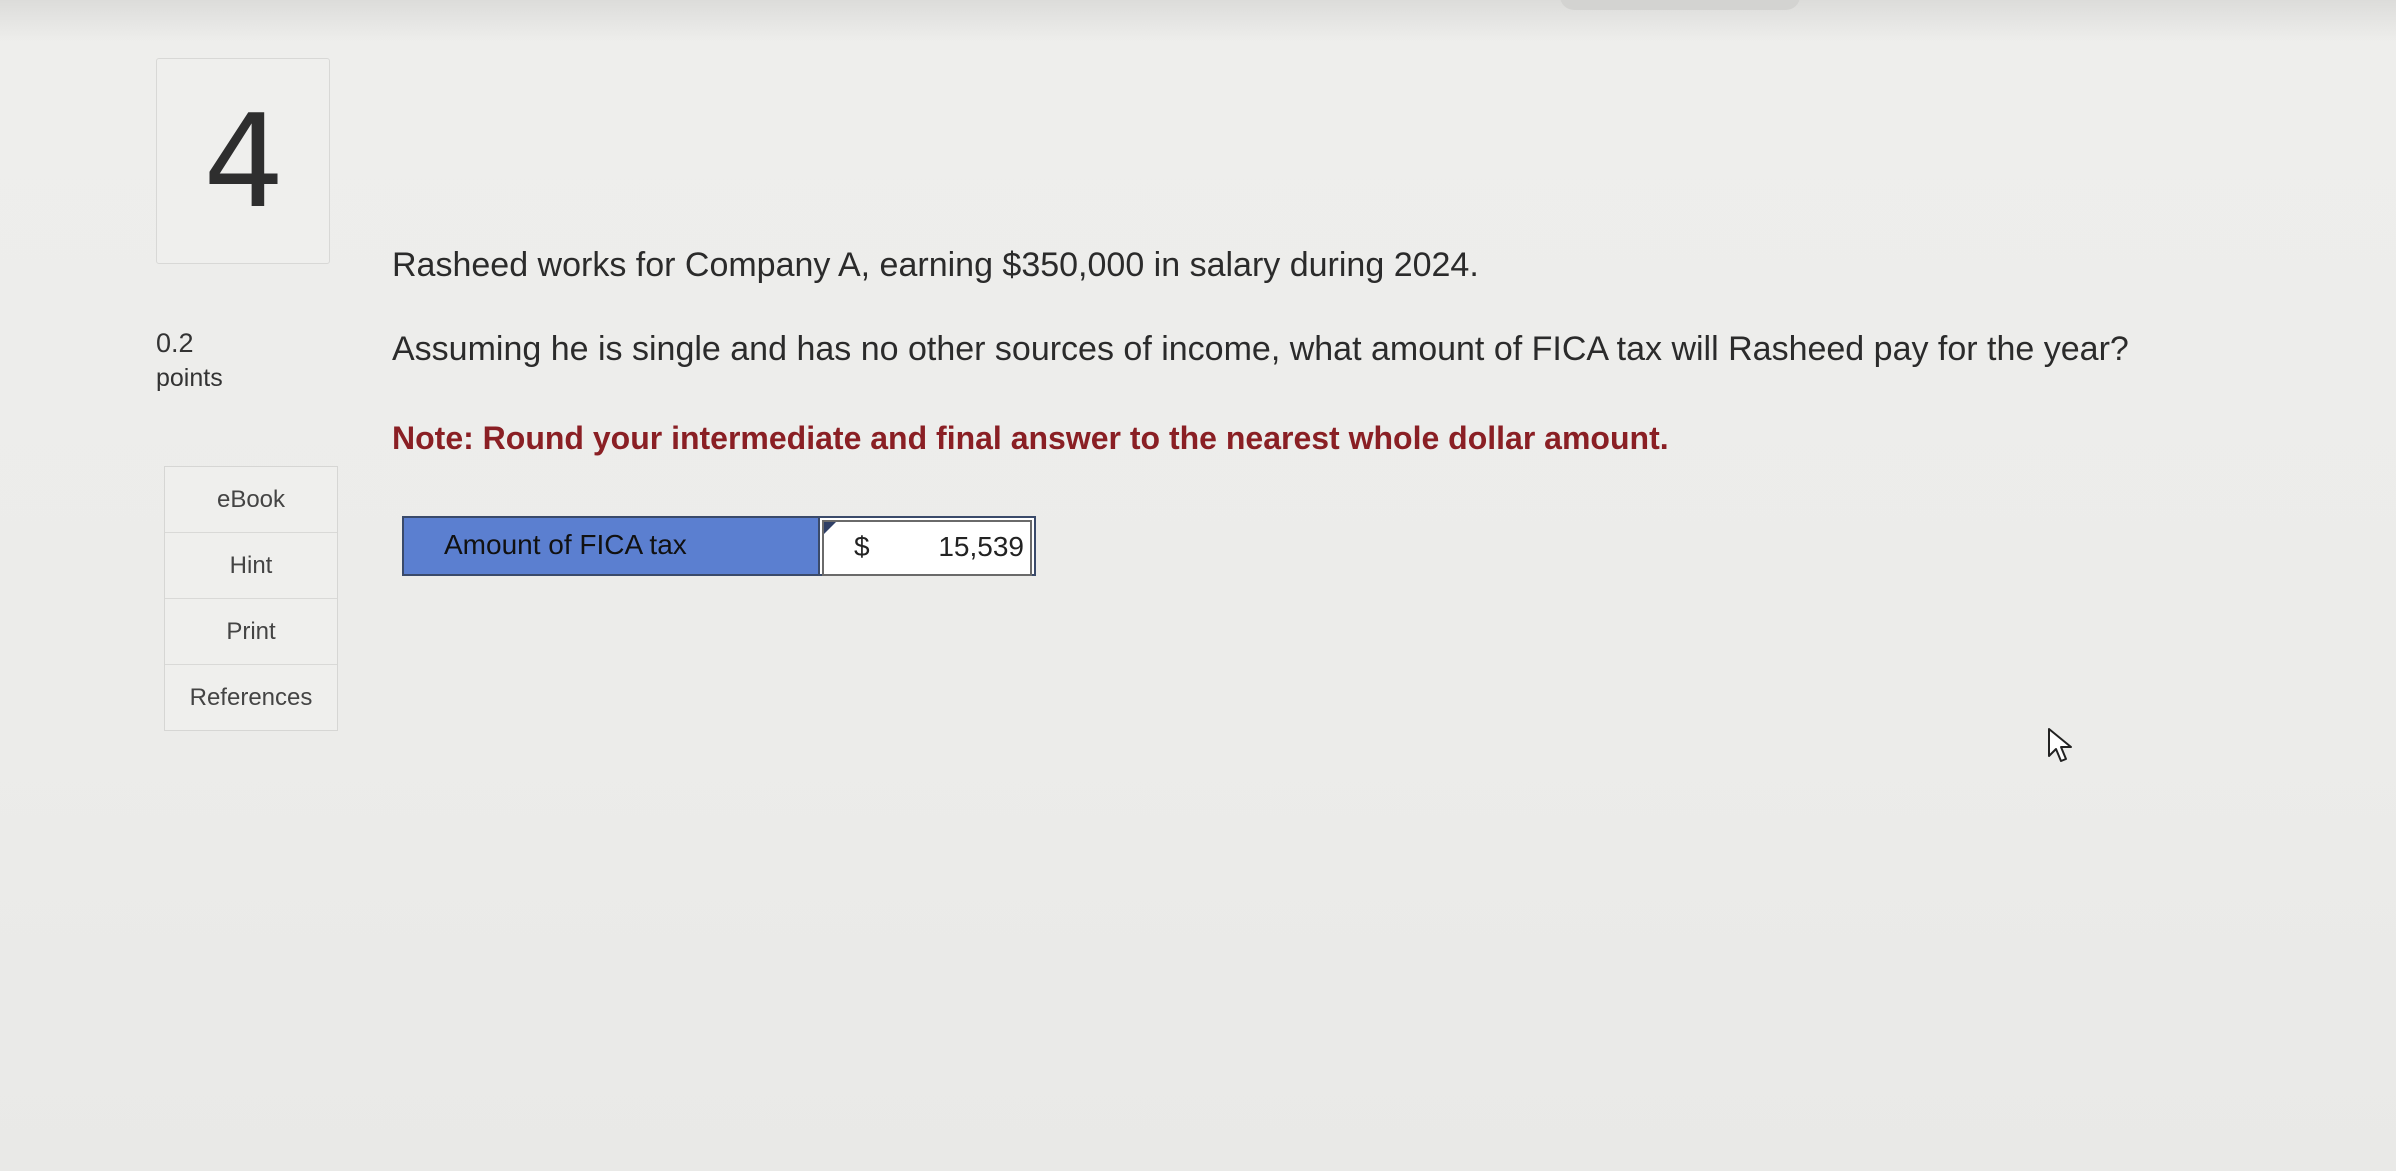  What do you see at coordinates (251, 500) in the screenshot?
I see `ebook-link: eBook` at bounding box center [251, 500].